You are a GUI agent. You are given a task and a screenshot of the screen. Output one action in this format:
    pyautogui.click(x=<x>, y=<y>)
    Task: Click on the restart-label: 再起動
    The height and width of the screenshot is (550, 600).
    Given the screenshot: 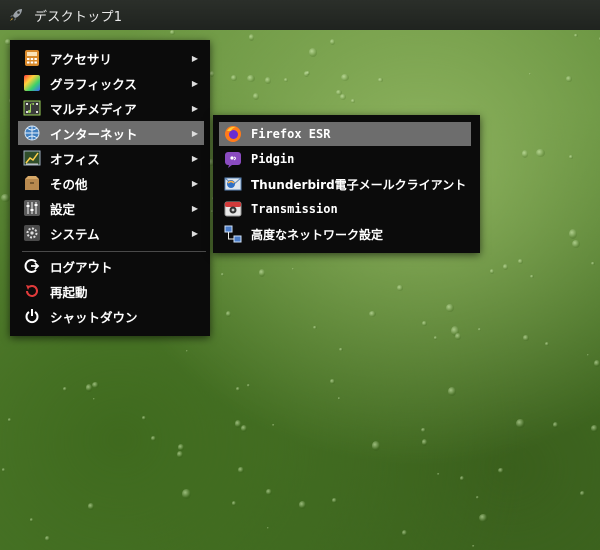 What is the action you would take?
    pyautogui.click(x=69, y=292)
    